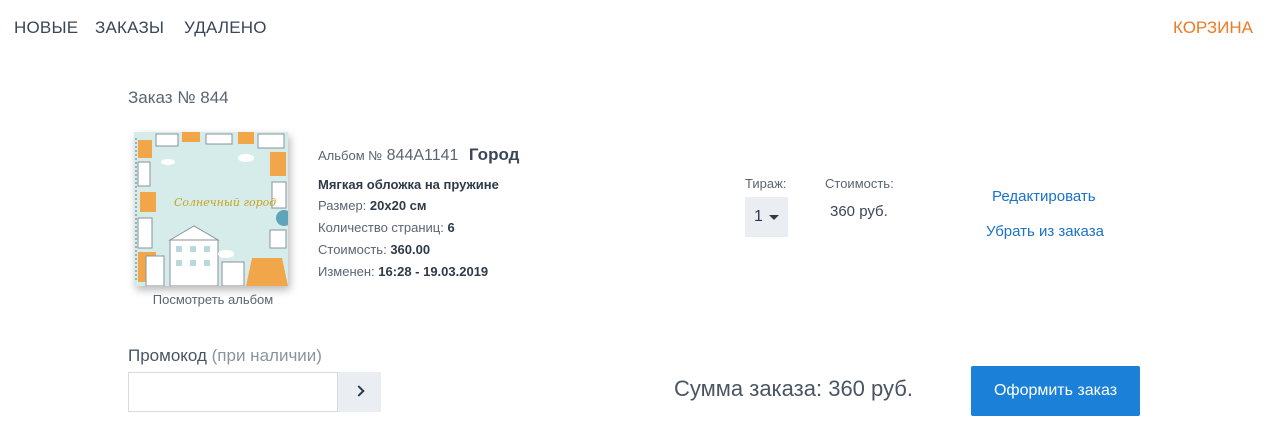 This screenshot has height=438, width=1268. I want to click on promo-label-text: Промокод, so click(167, 355).